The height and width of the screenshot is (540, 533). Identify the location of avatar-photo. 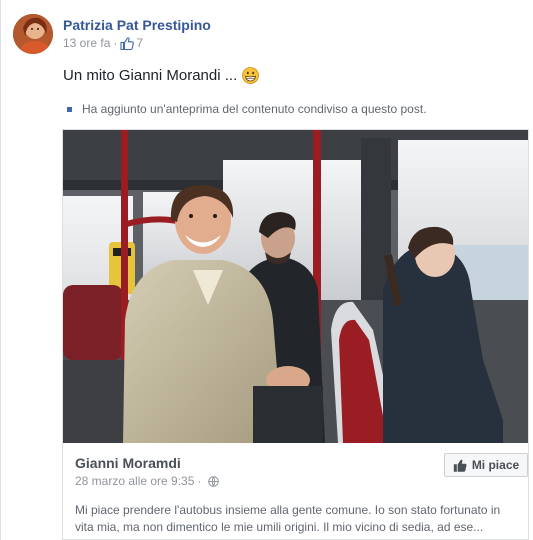
(33, 34).